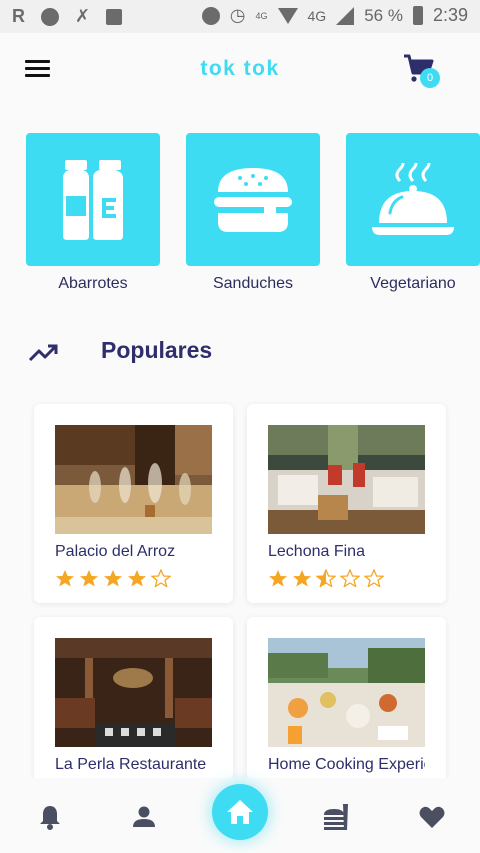 This screenshot has height=853, width=480. I want to click on category-abarrotes: Abarrotes, so click(93, 213).